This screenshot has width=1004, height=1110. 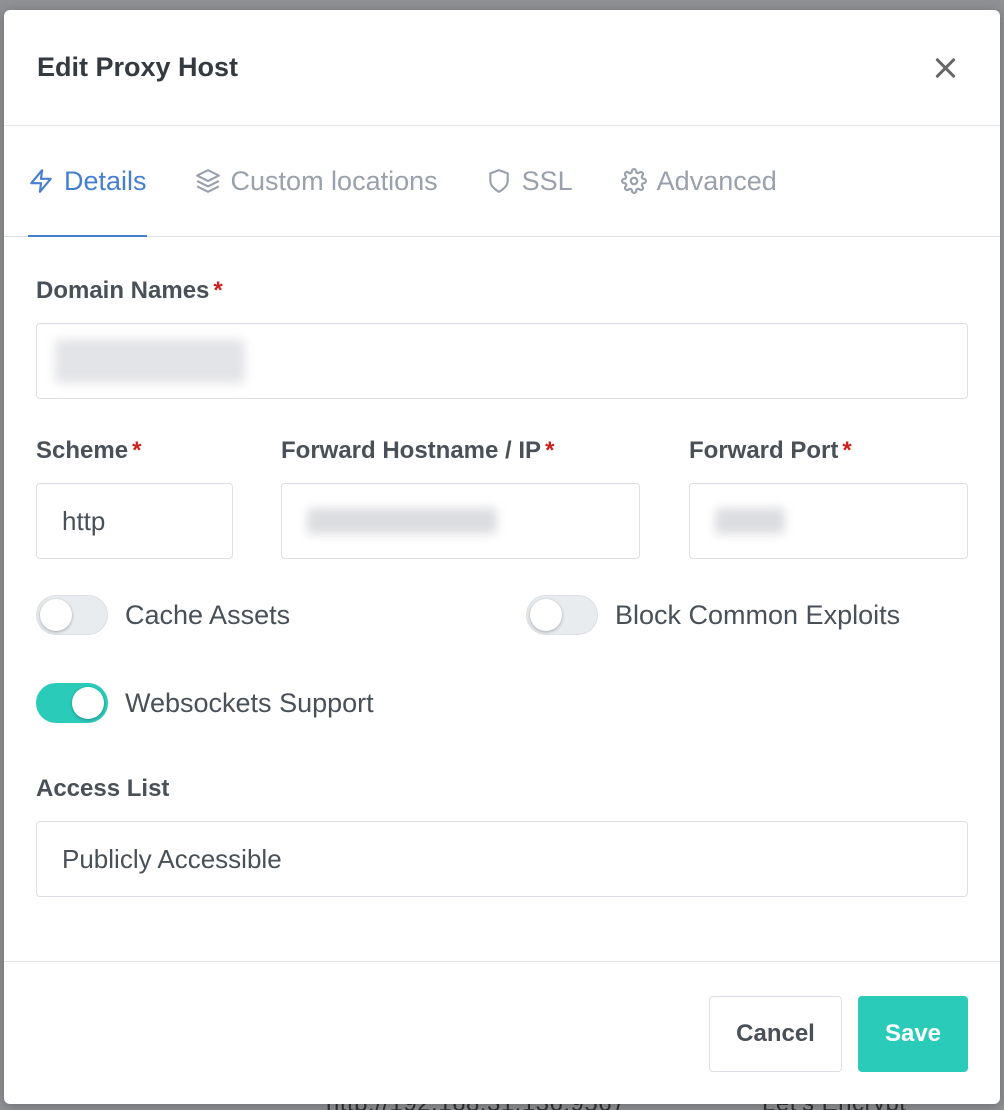 I want to click on forward-port-input, so click(x=828, y=521).